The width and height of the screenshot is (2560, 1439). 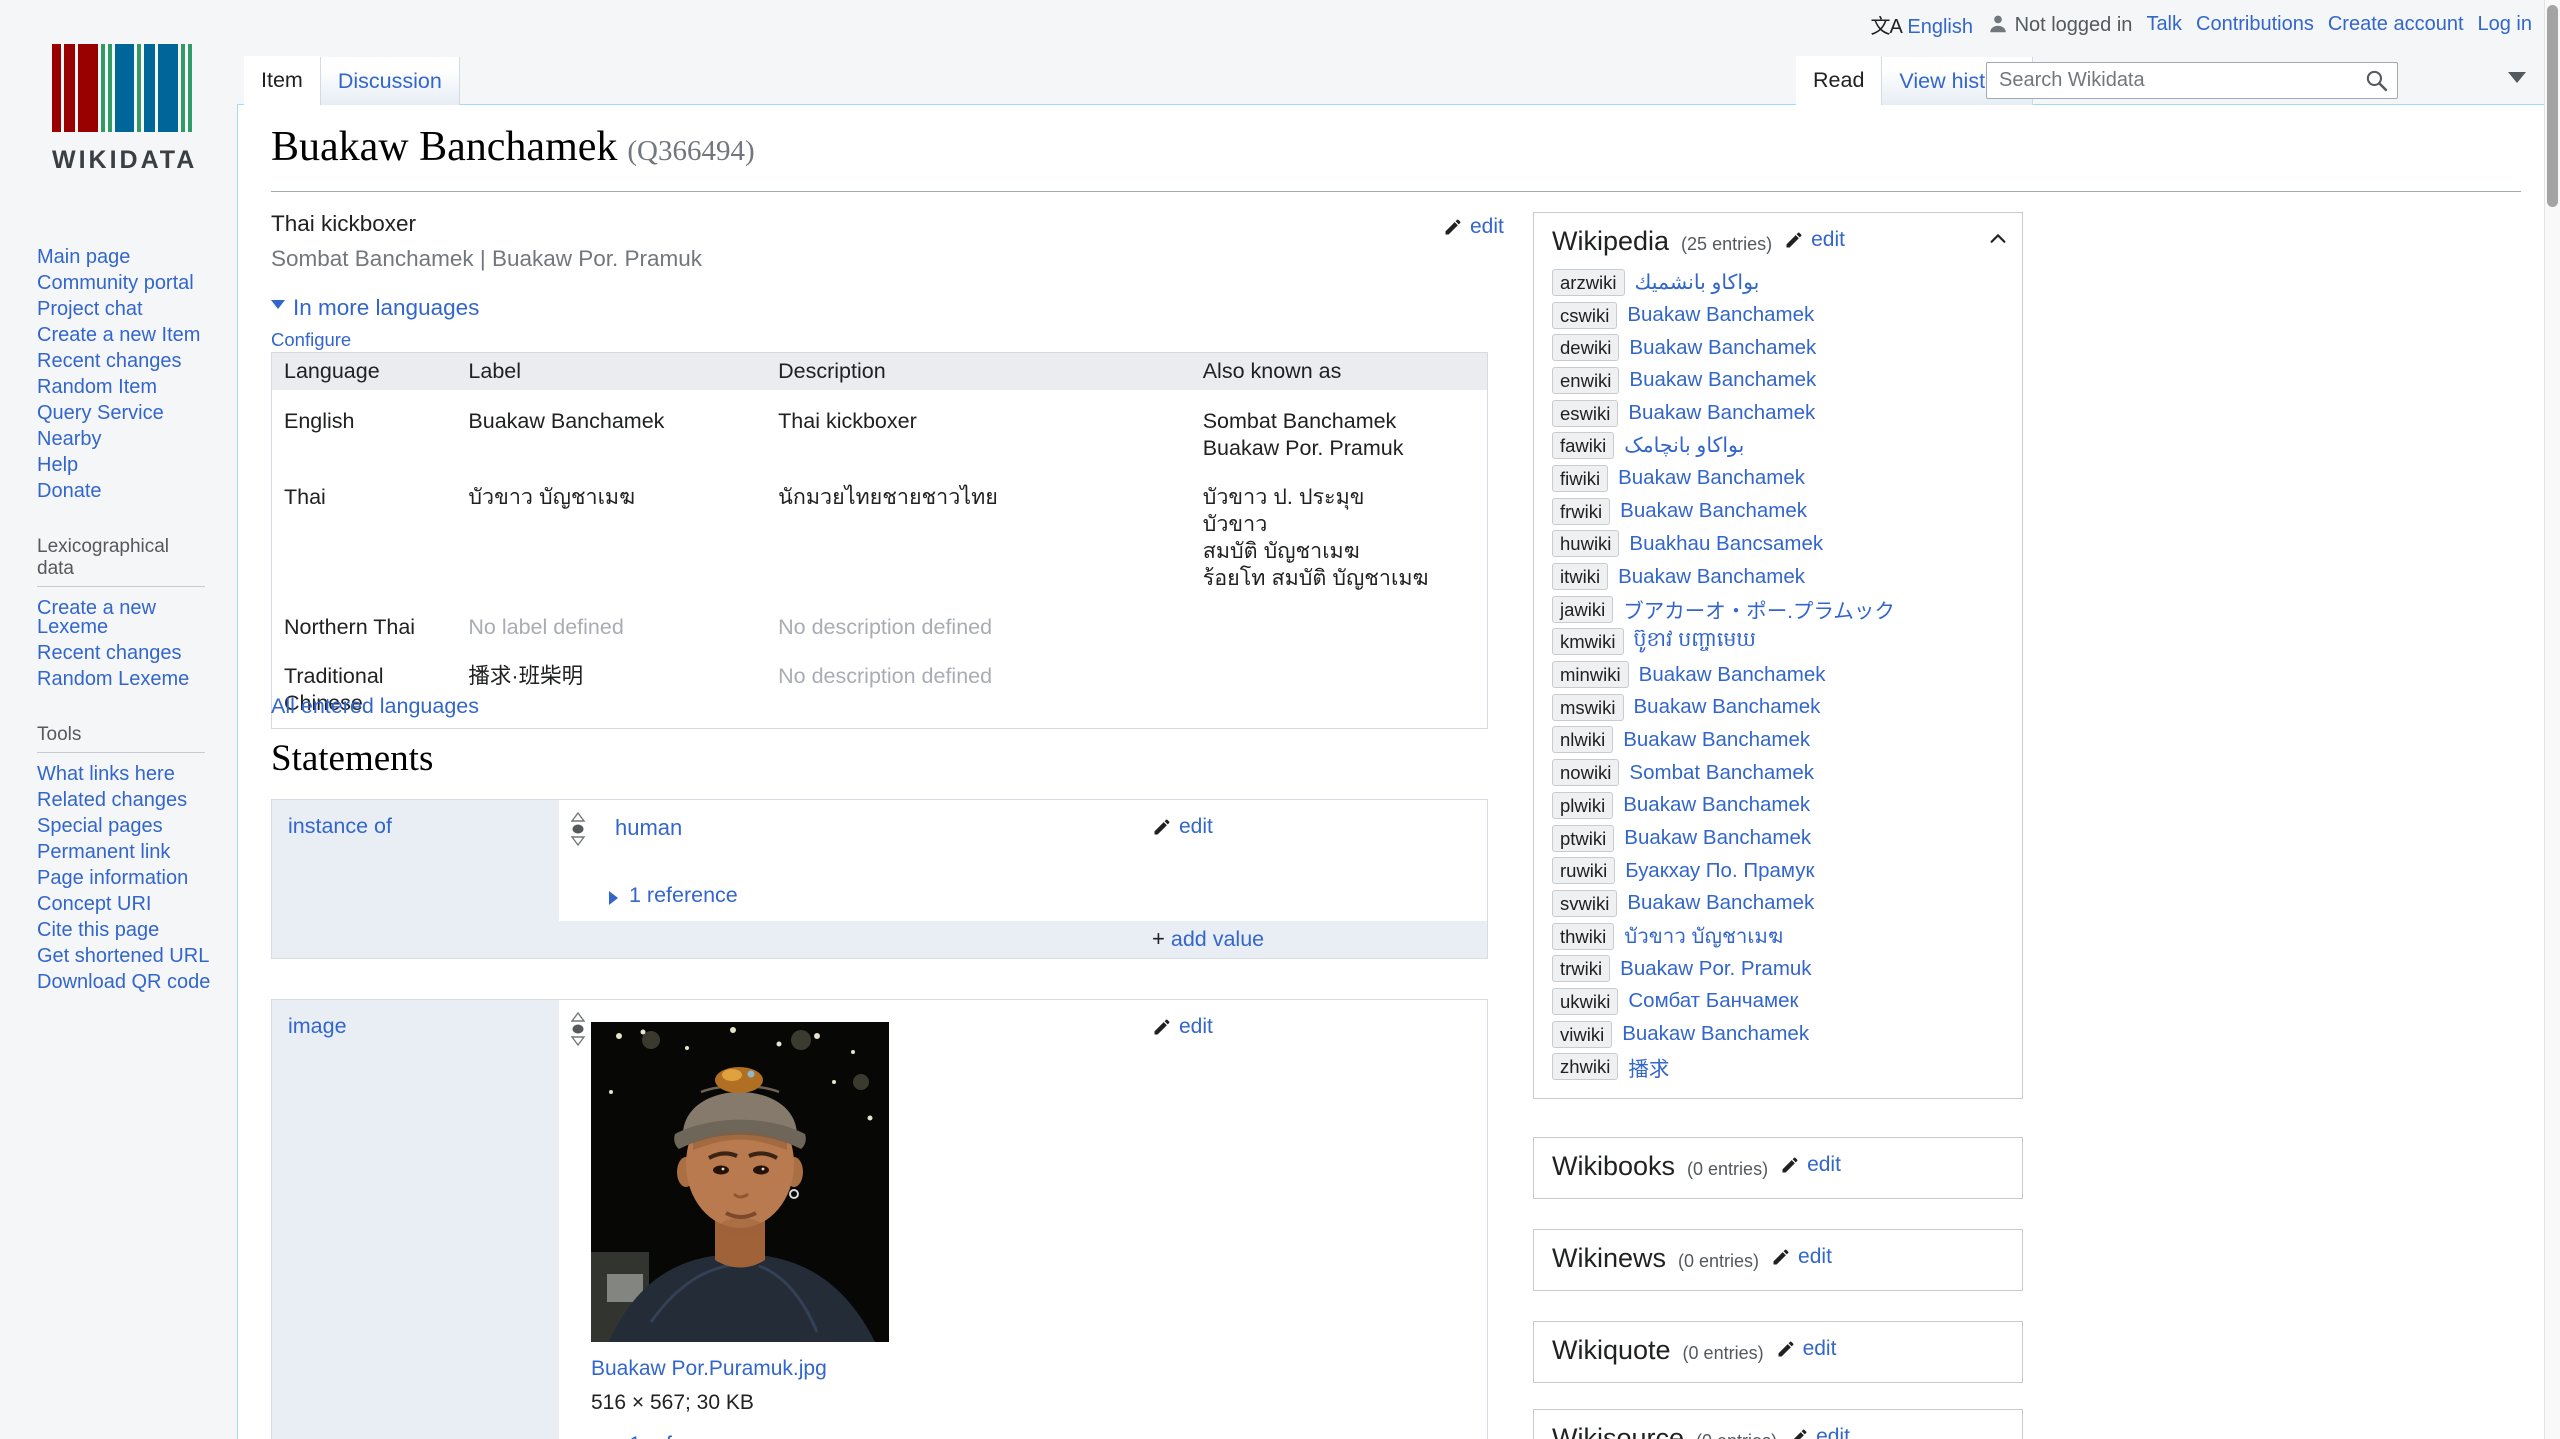 What do you see at coordinates (1697, 282) in the screenshot?
I see `sitelink-title-link: بواكاو بانشميك` at bounding box center [1697, 282].